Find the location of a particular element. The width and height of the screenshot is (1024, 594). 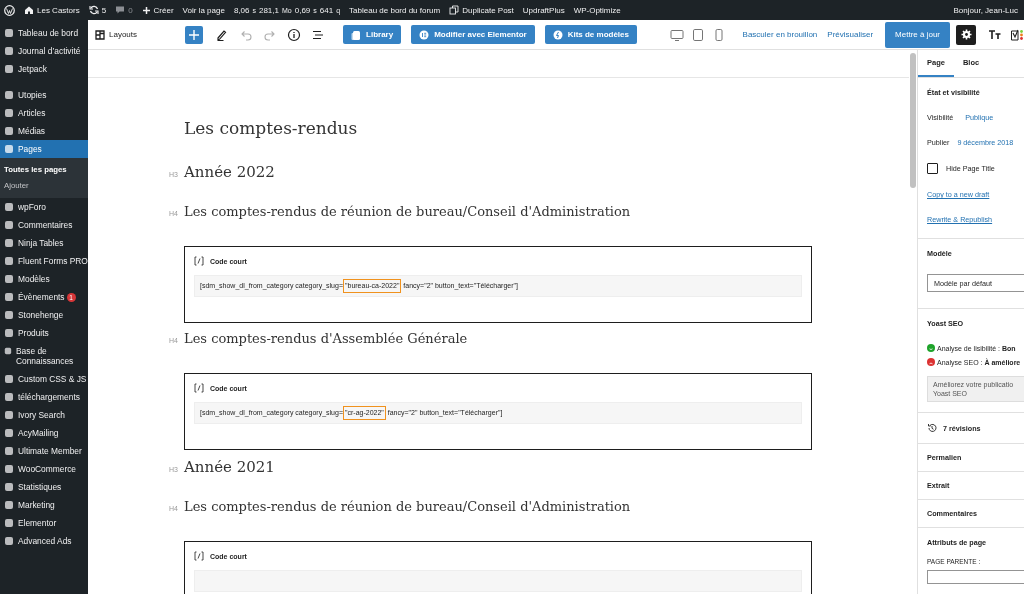

heading-text: Année 2021 is located at coordinates (229, 467).